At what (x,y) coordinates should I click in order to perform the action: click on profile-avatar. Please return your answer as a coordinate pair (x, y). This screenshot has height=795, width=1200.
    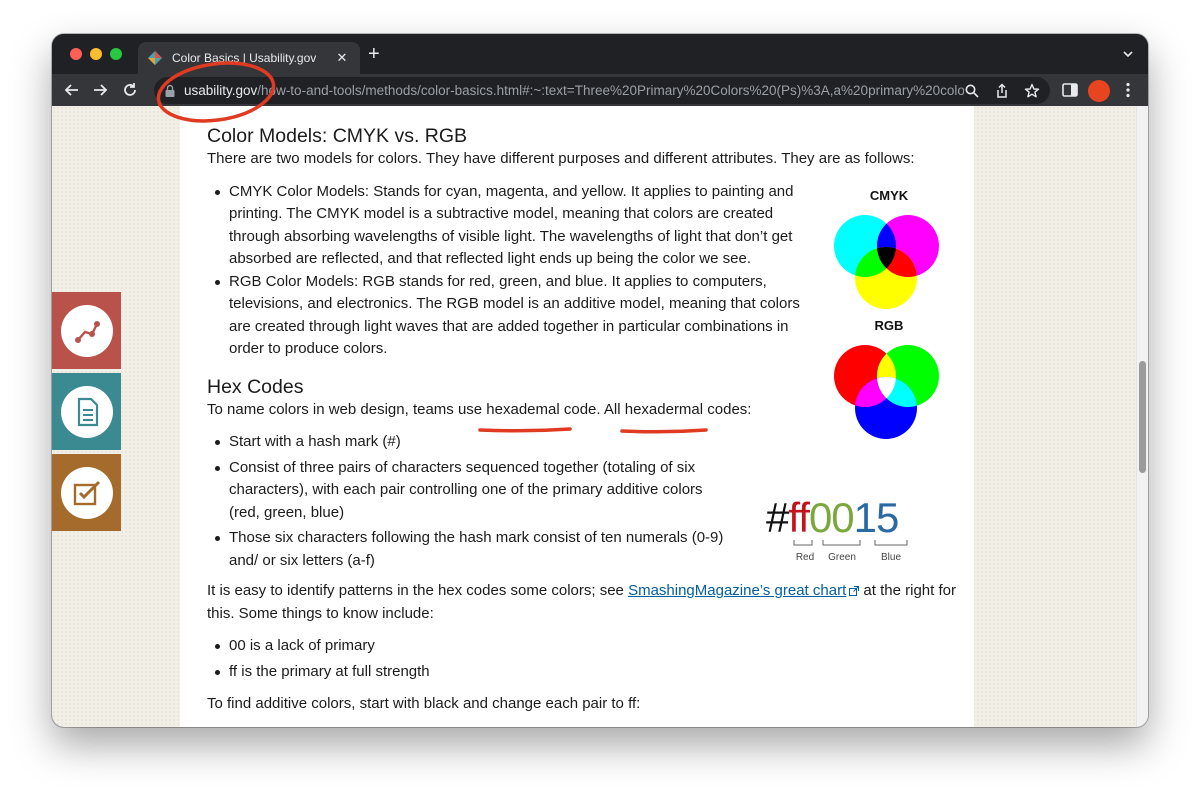
    Looking at the image, I should click on (1099, 91).